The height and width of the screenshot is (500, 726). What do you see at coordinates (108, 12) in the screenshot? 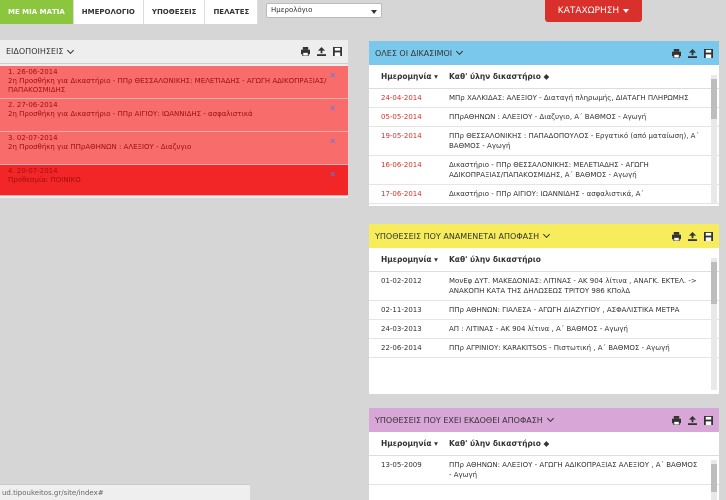
I see `tab-calendar: ΗΜΕΡΟΛΟΓΙΟ` at bounding box center [108, 12].